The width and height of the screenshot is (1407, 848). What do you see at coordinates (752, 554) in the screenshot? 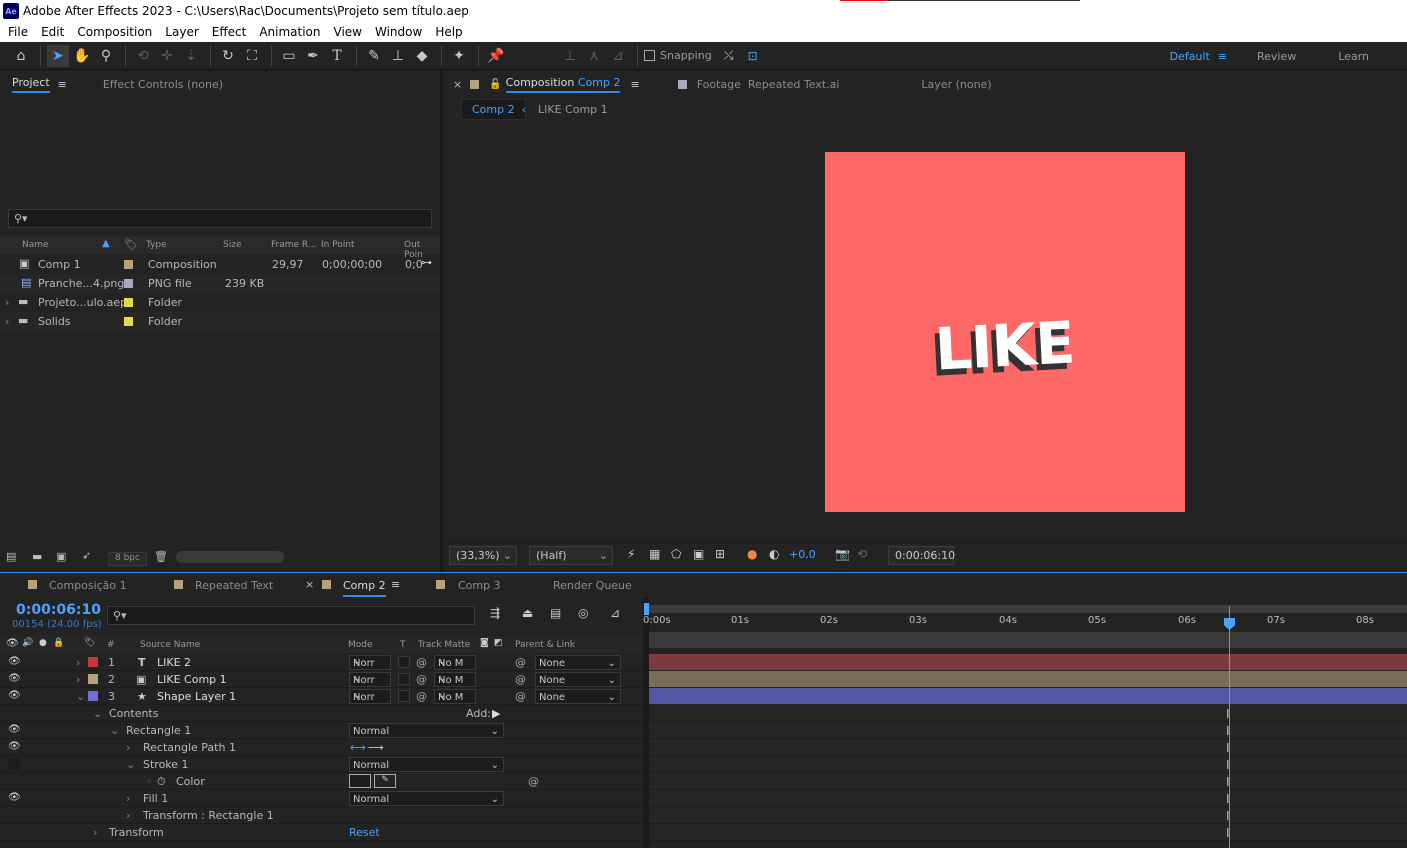
I see `channel-rgb-icon: ●` at bounding box center [752, 554].